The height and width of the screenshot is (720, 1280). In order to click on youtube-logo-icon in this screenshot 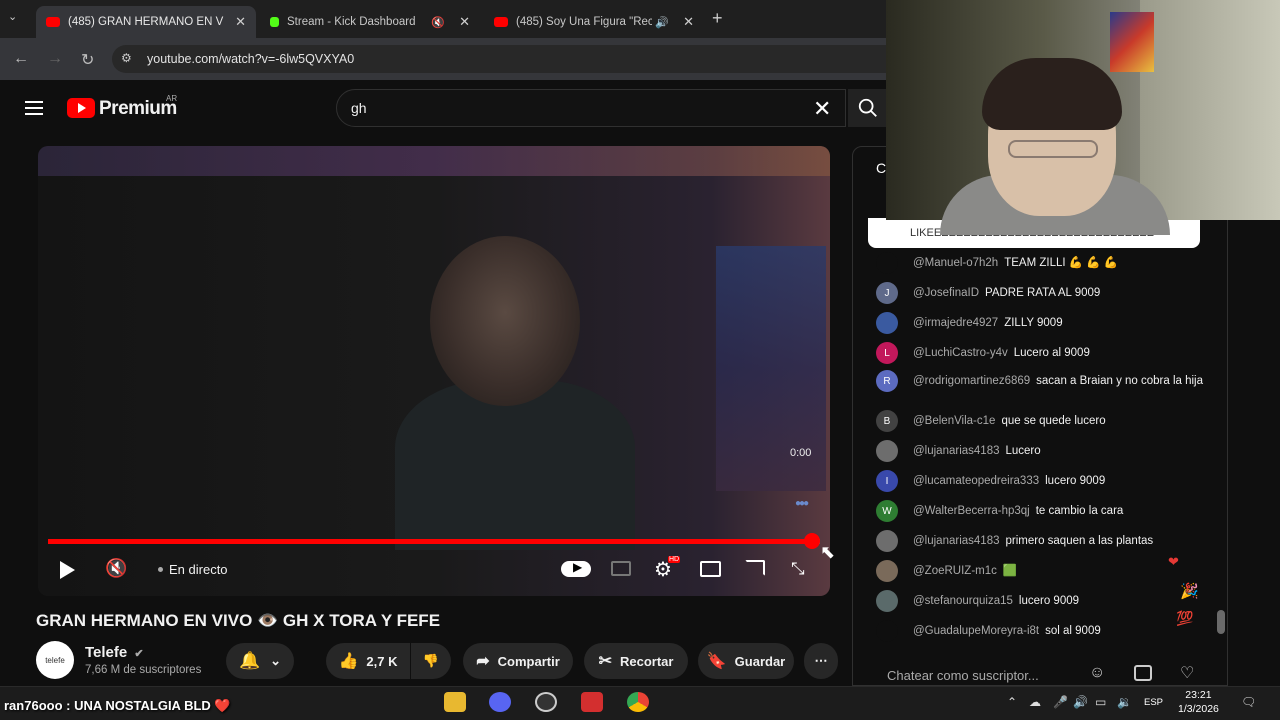, I will do `click(81, 108)`.